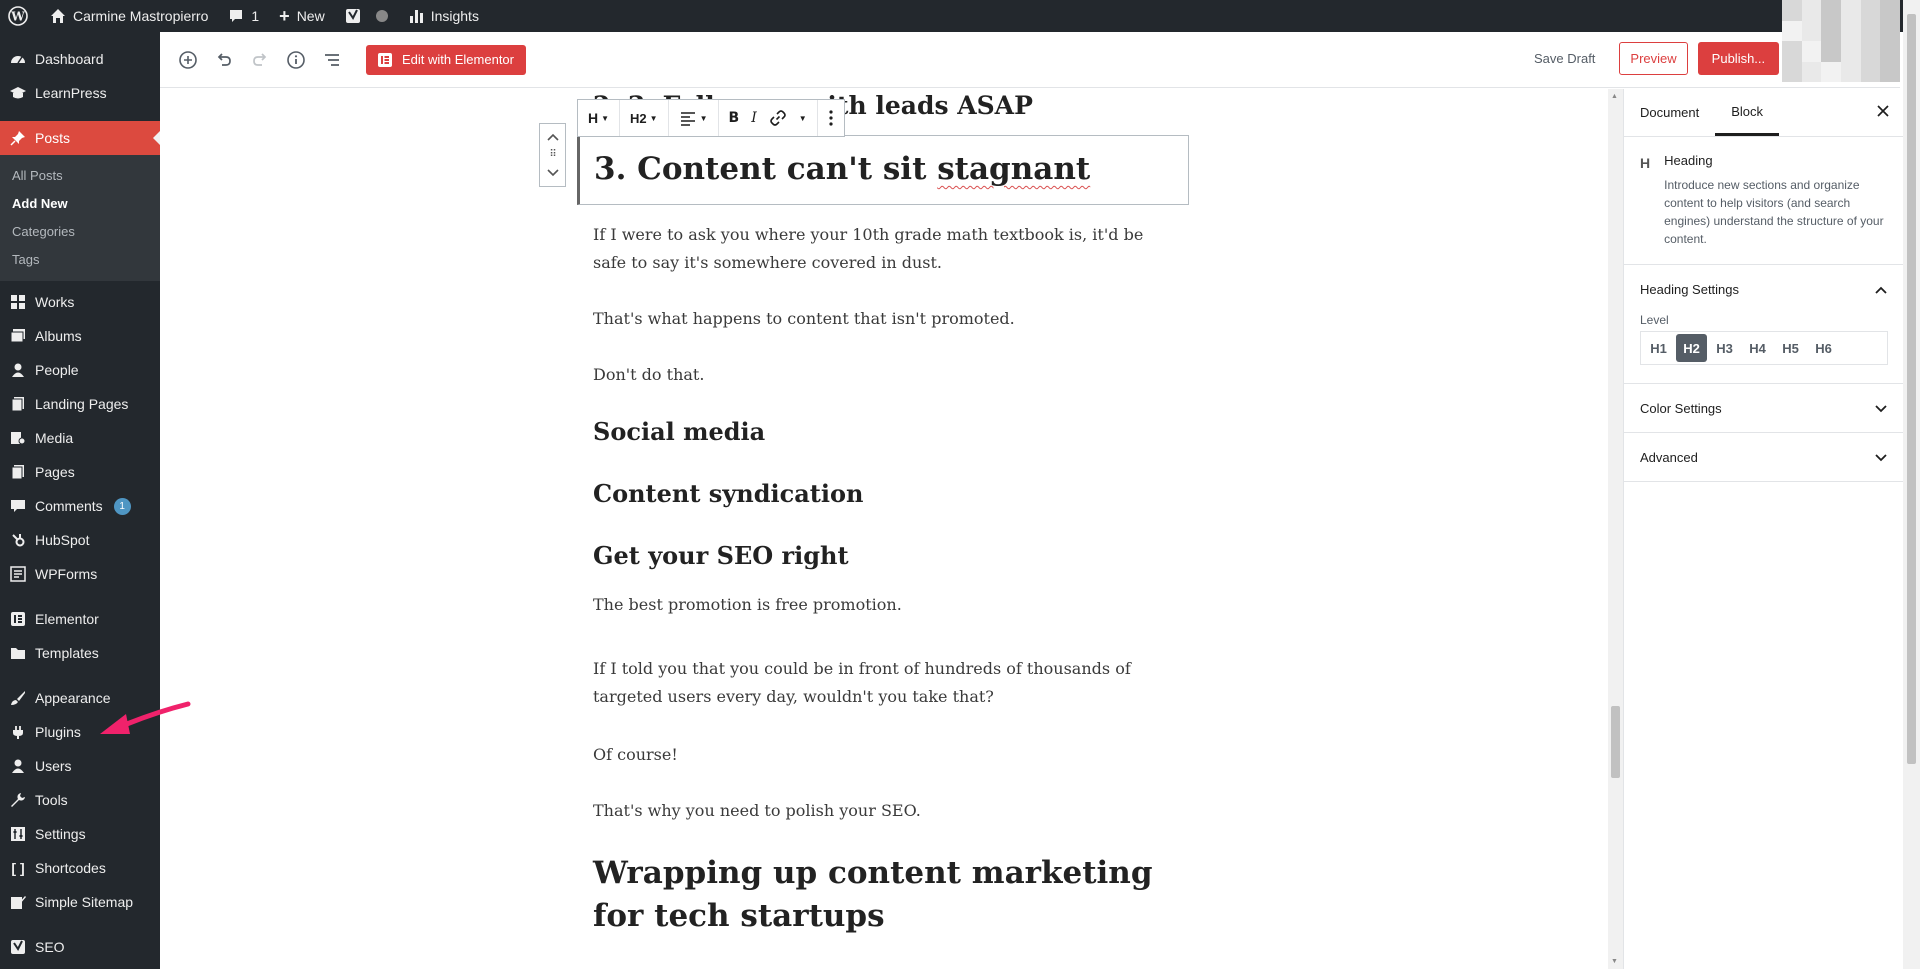 This screenshot has width=1920, height=969. I want to click on menu-item-seo: SEO, so click(80, 947).